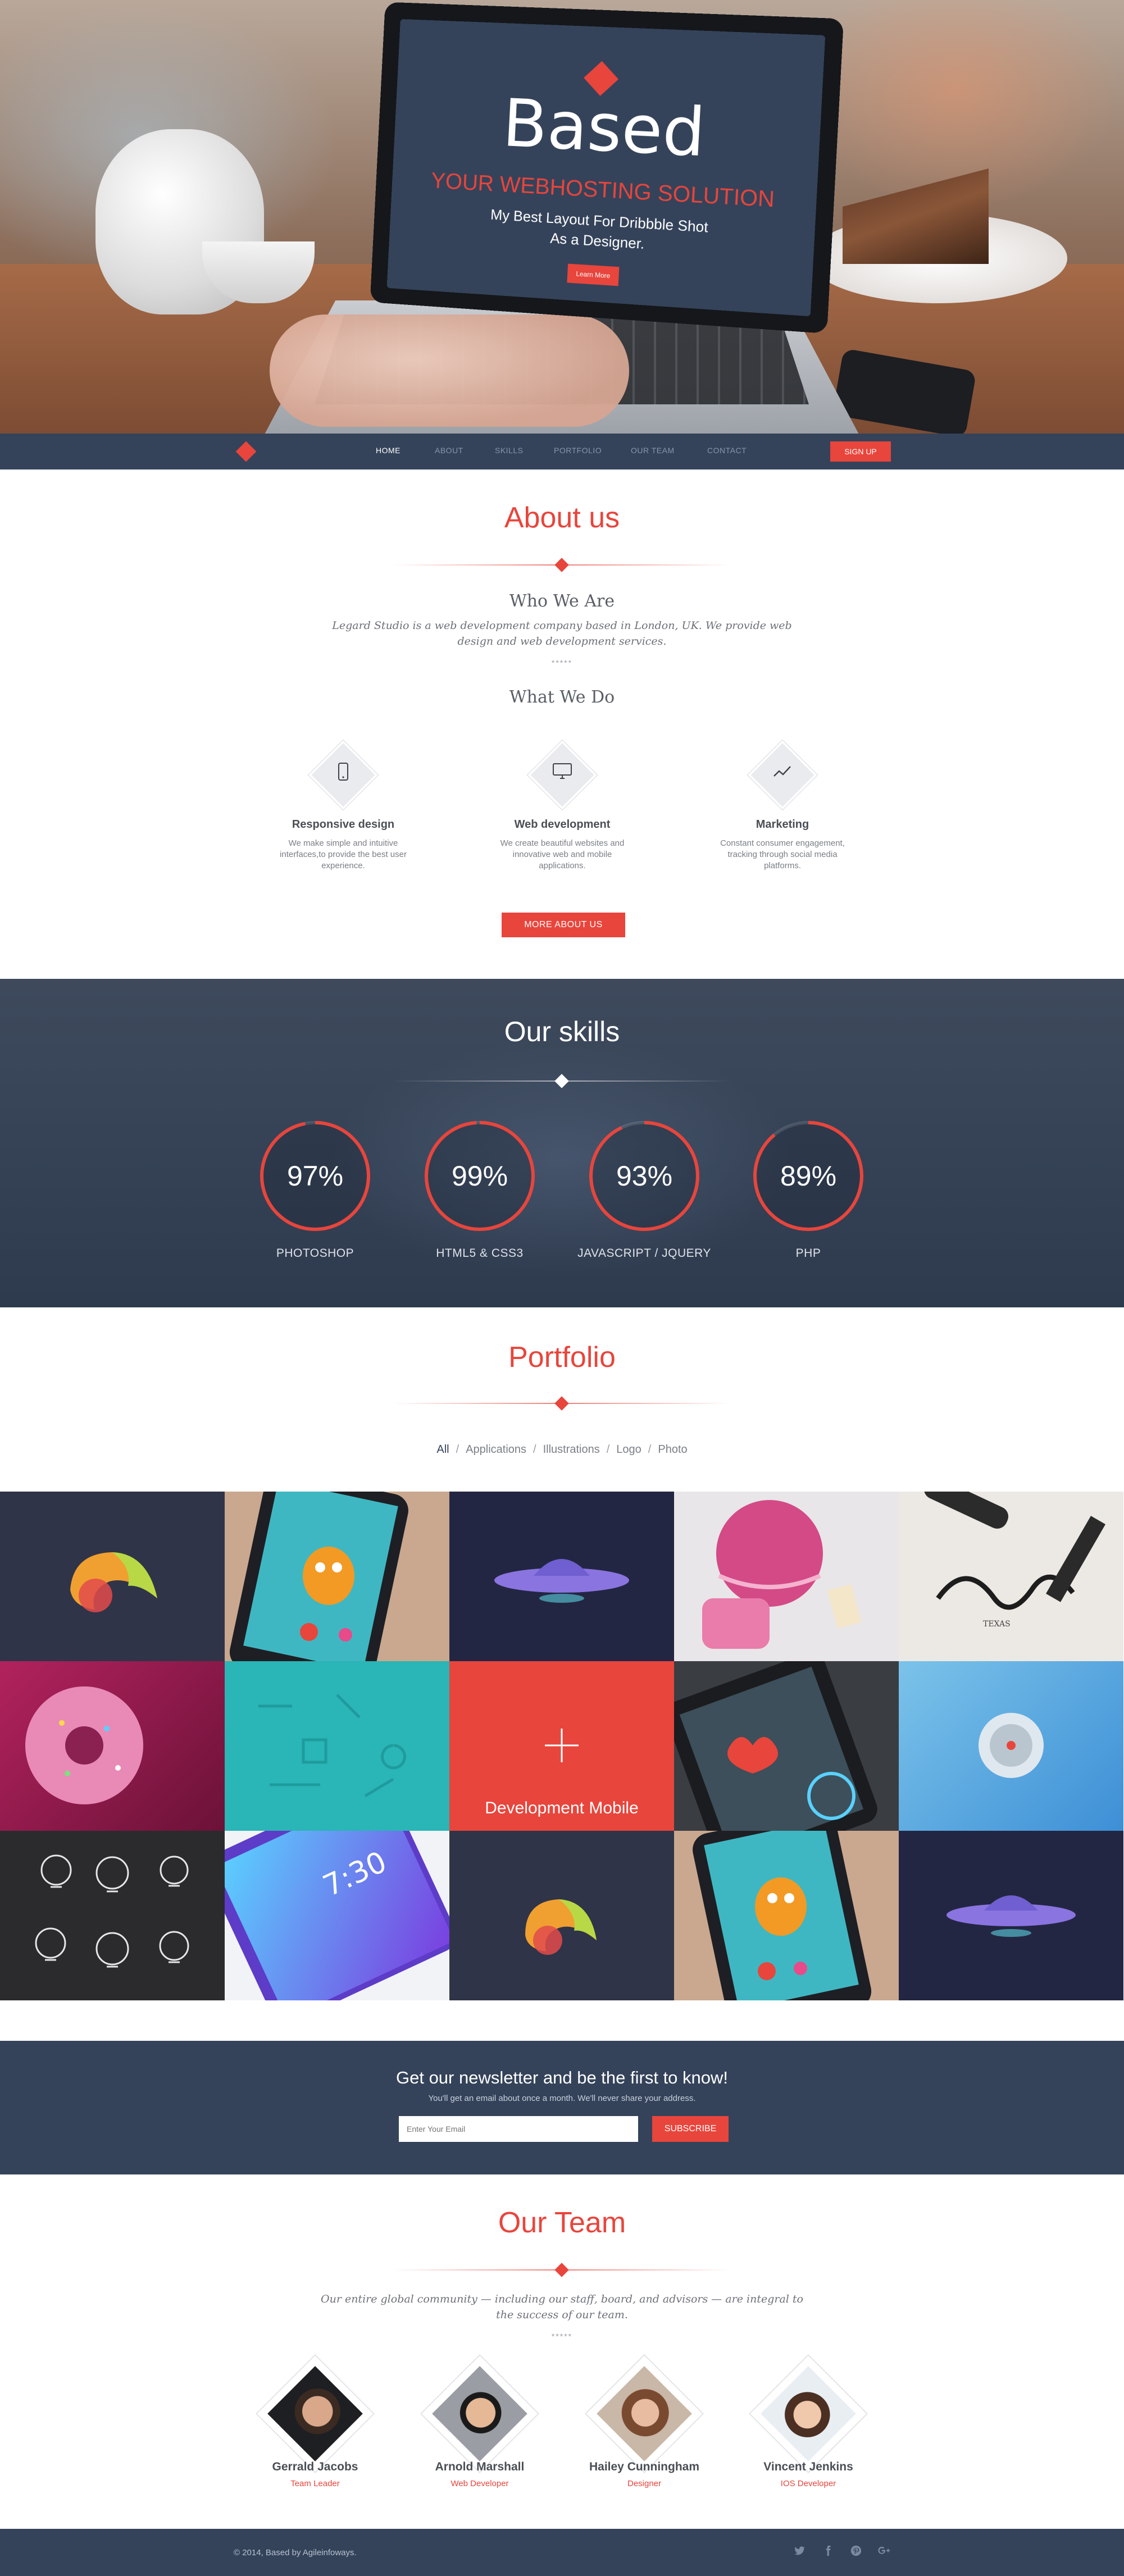 This screenshot has width=1124, height=2576. What do you see at coordinates (449, 450) in the screenshot?
I see `nav-item-about: ABOUT` at bounding box center [449, 450].